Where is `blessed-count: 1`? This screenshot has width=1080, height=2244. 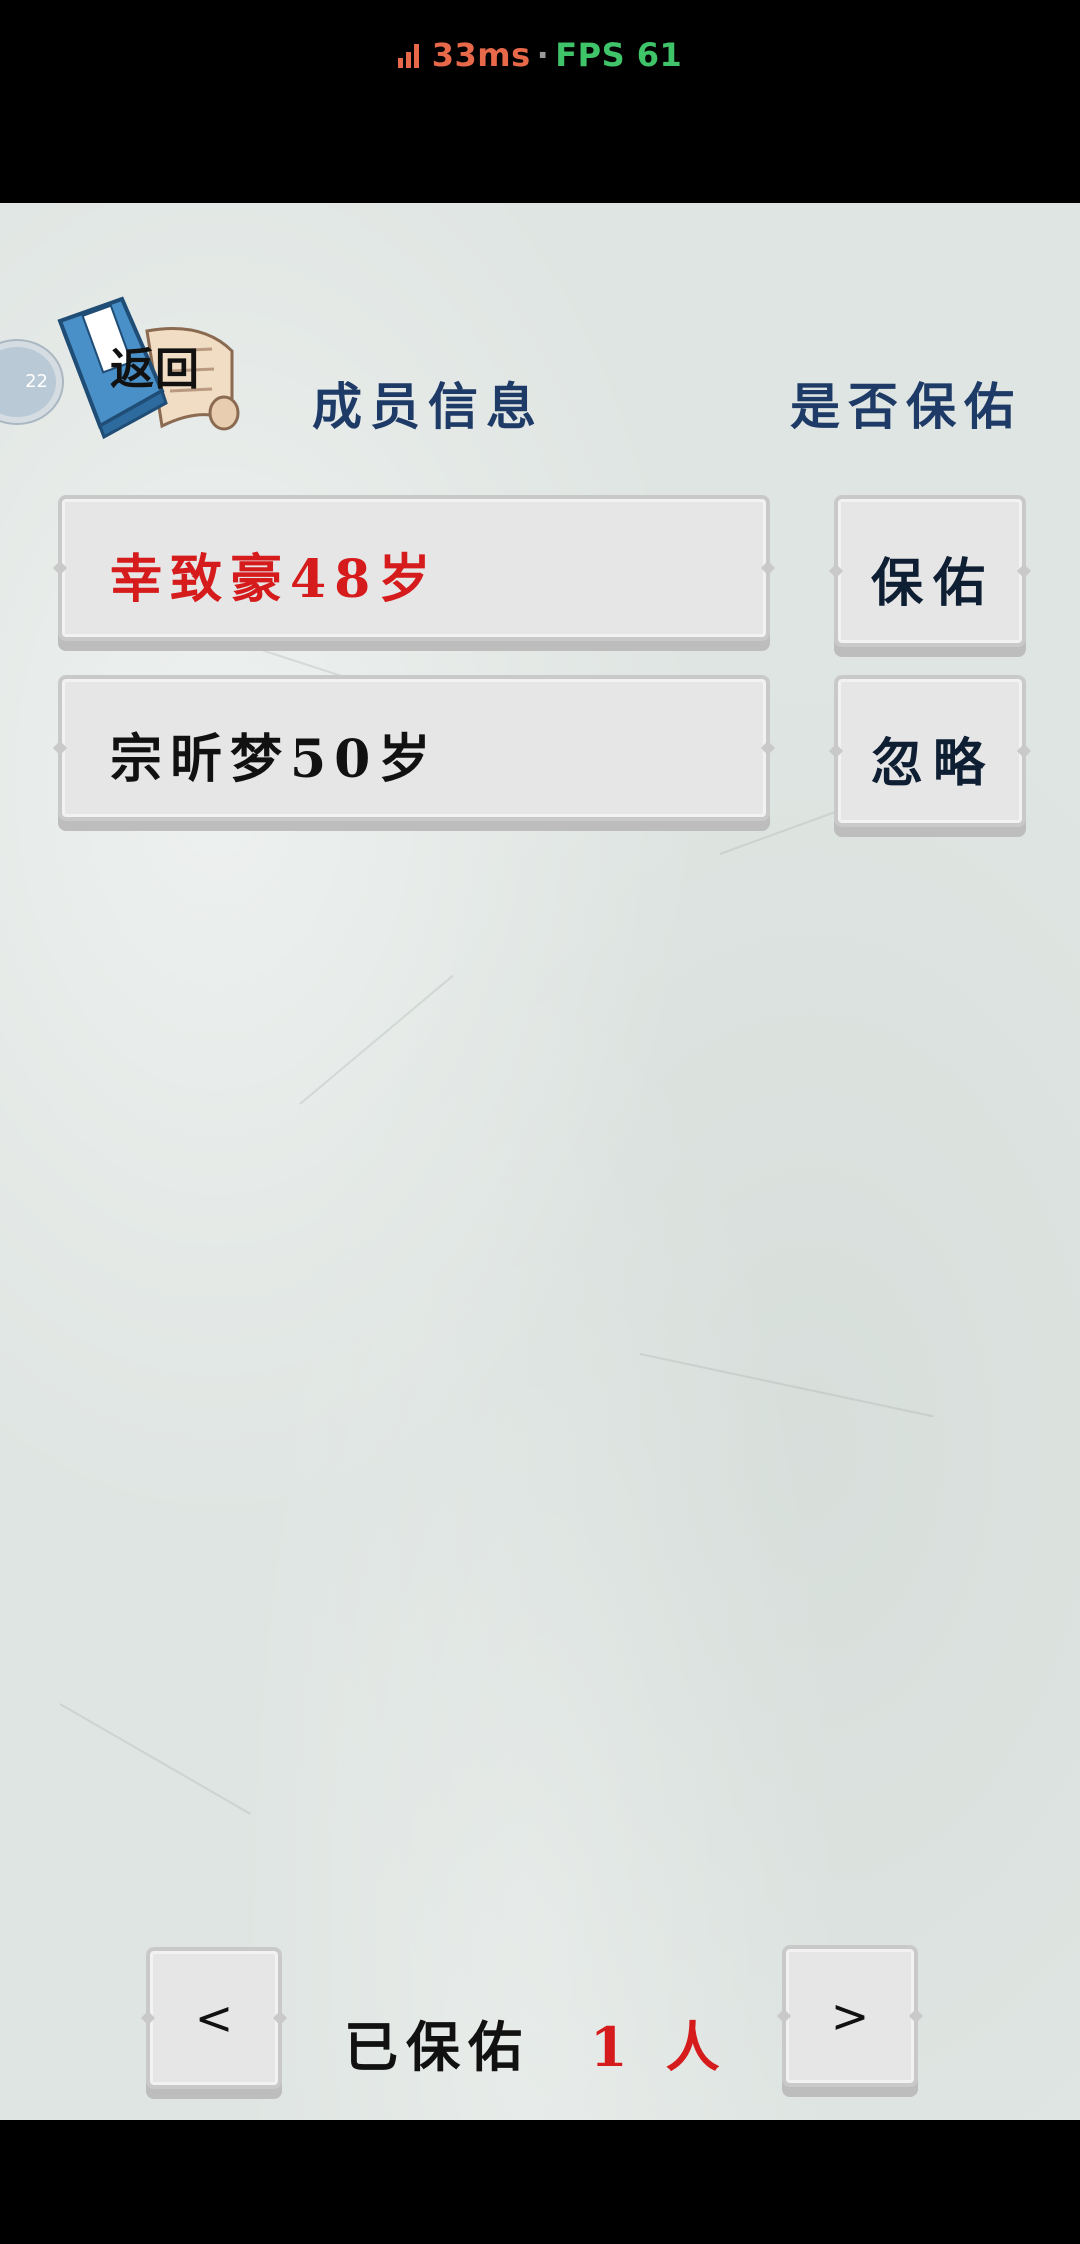
blessed-count: 1 is located at coordinates (613, 2047).